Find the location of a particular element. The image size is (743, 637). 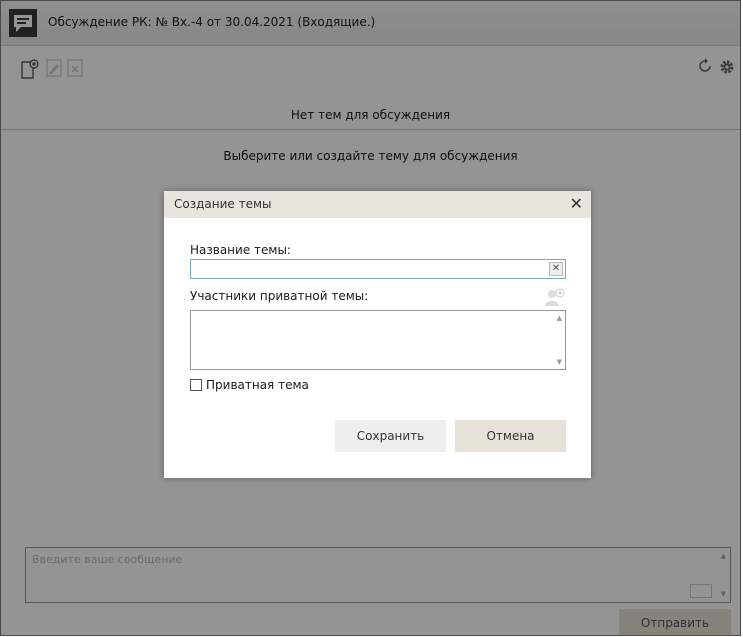

cancel-button: Отмена is located at coordinates (510, 436).